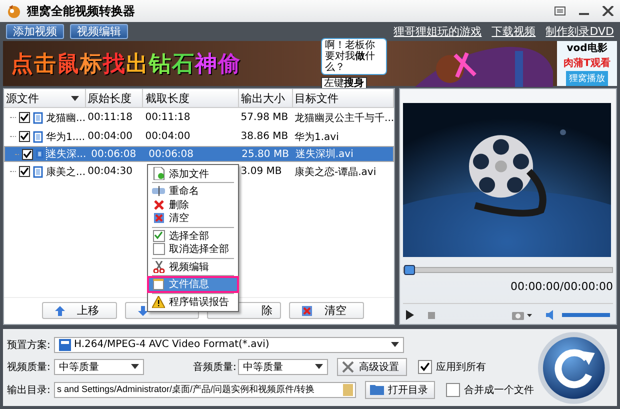 The image size is (620, 409). Describe the element at coordinates (580, 31) in the screenshot. I see `toolbar-link: 制作刻录DVD` at that location.